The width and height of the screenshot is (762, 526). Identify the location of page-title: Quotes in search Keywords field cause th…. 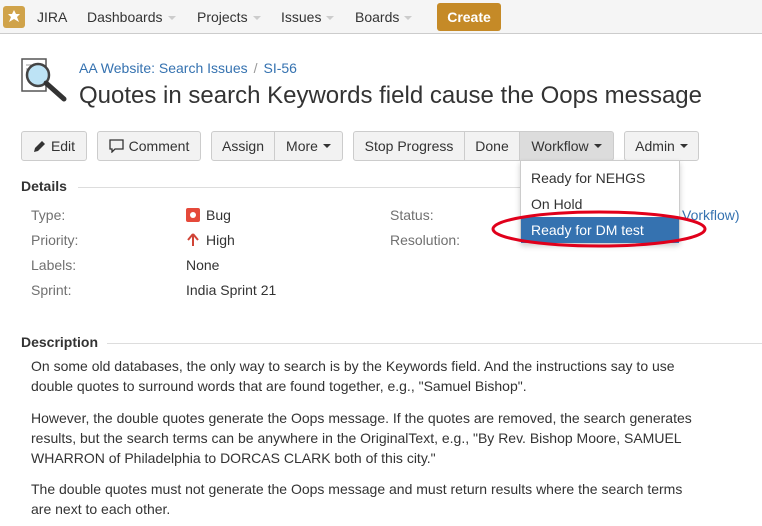
(390, 95).